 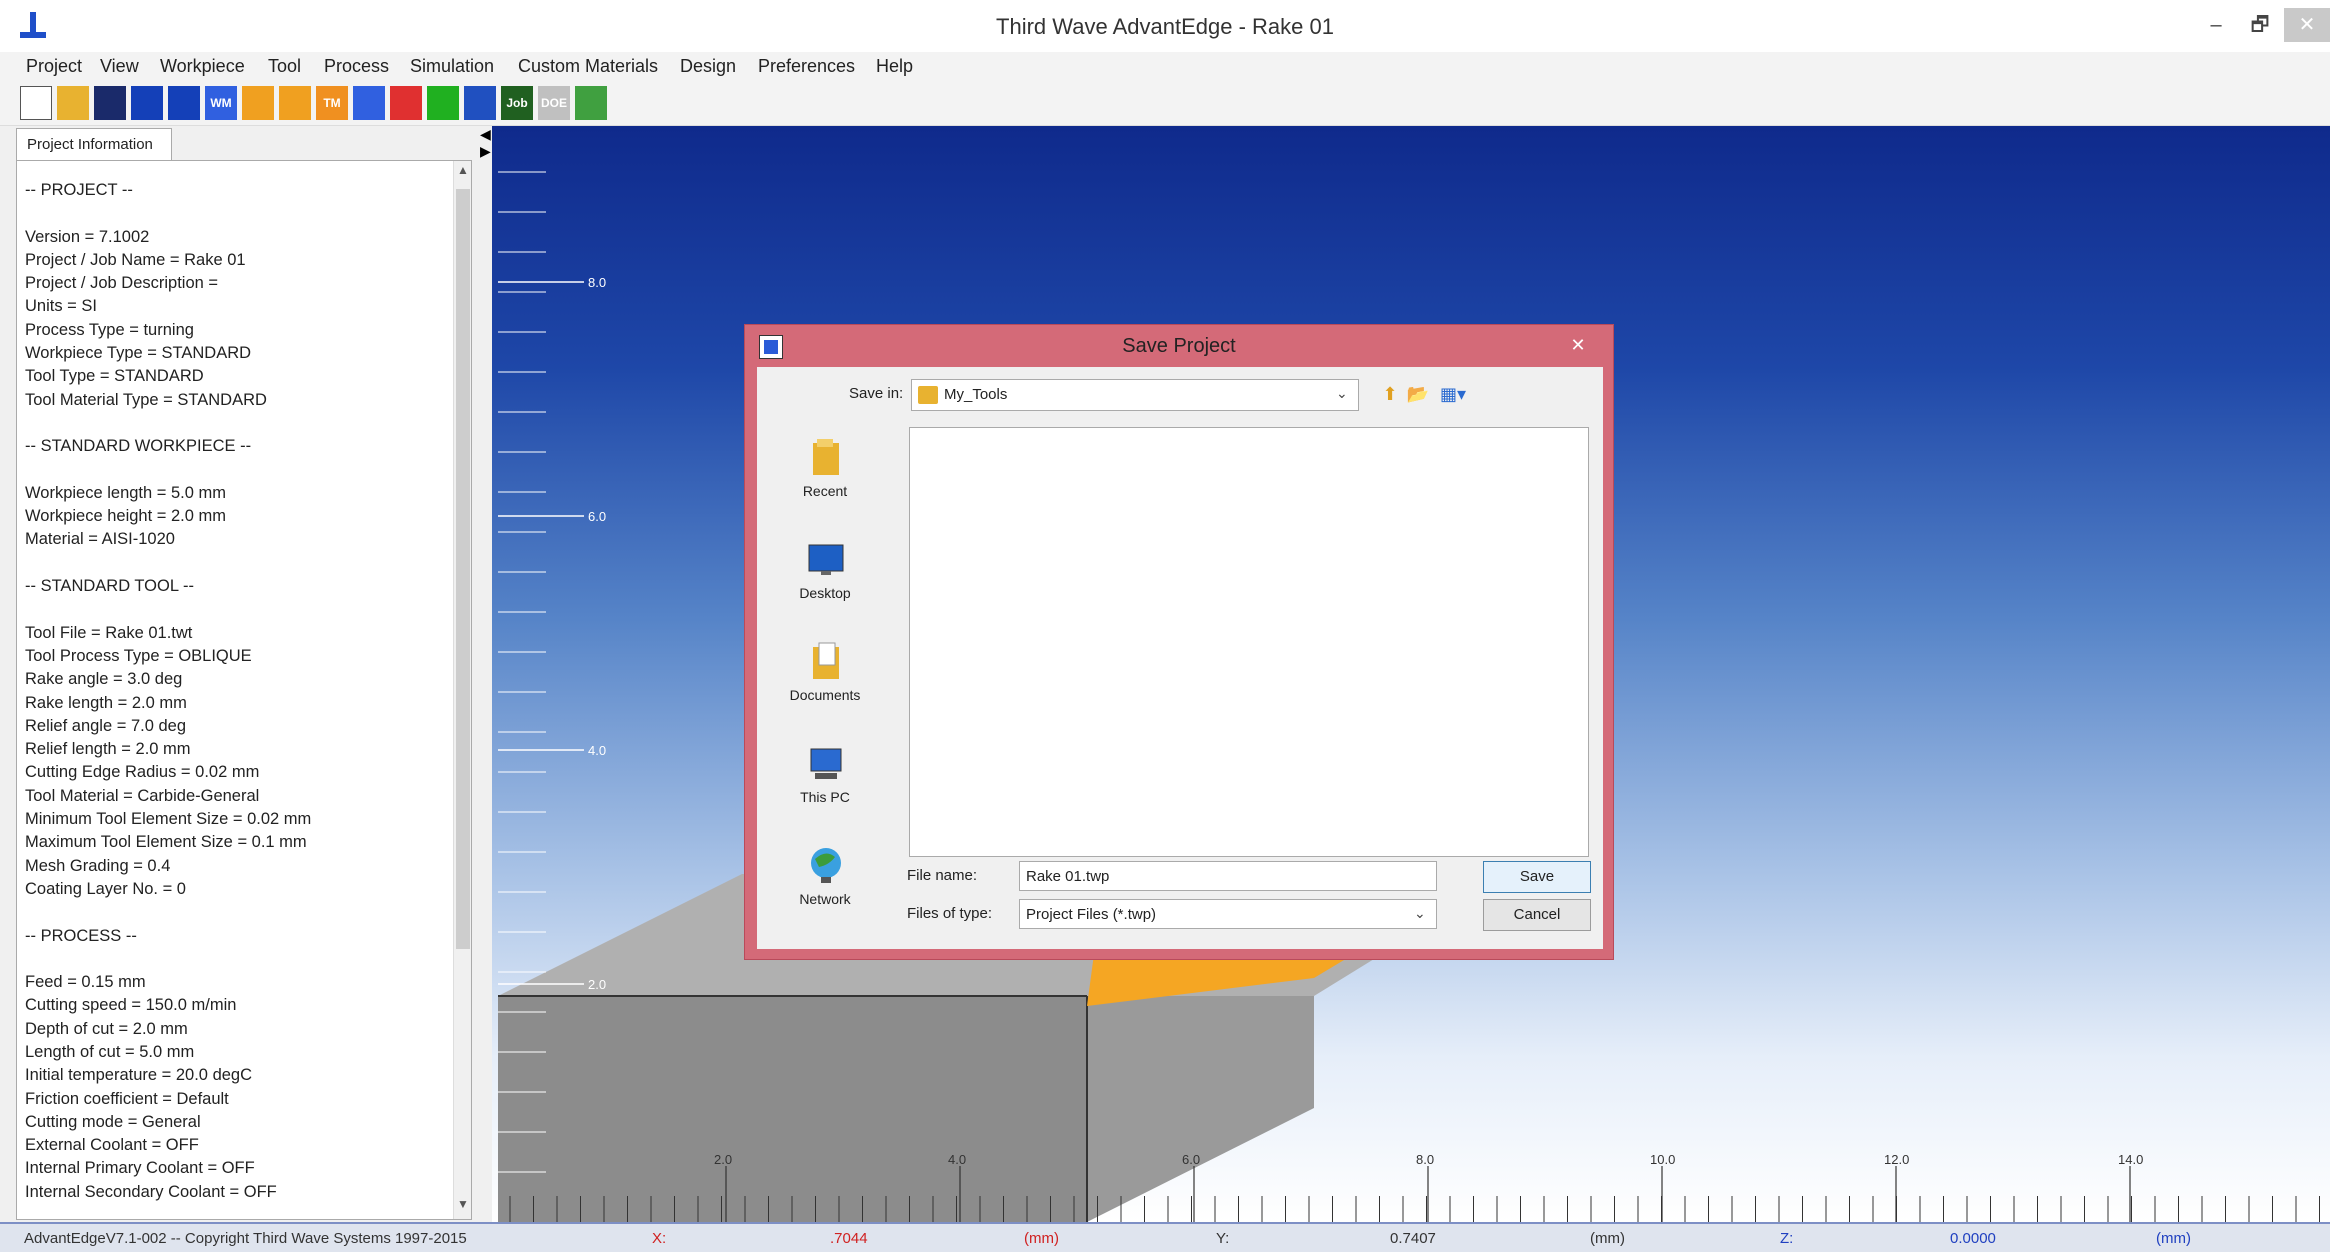 I want to click on tool-shape-alt-icon, so click(x=184, y=103).